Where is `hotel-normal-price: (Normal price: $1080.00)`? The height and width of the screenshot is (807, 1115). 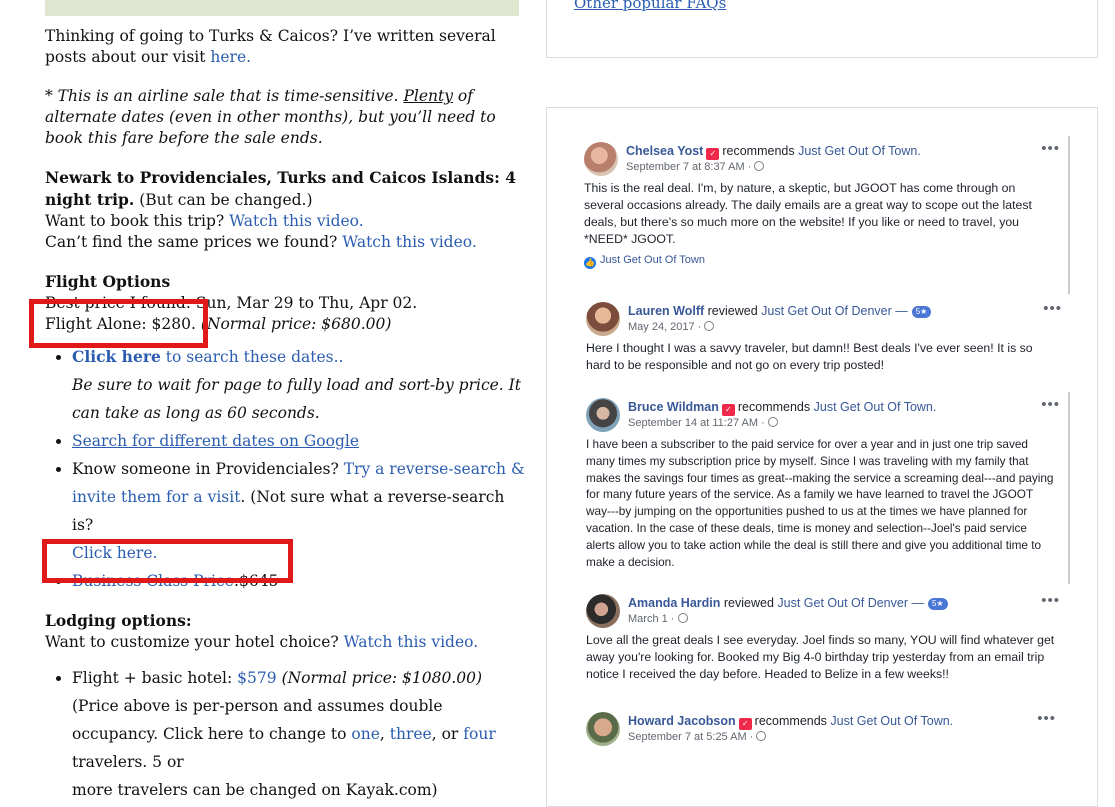
hotel-normal-price: (Normal price: $1080.00) is located at coordinates (382, 678).